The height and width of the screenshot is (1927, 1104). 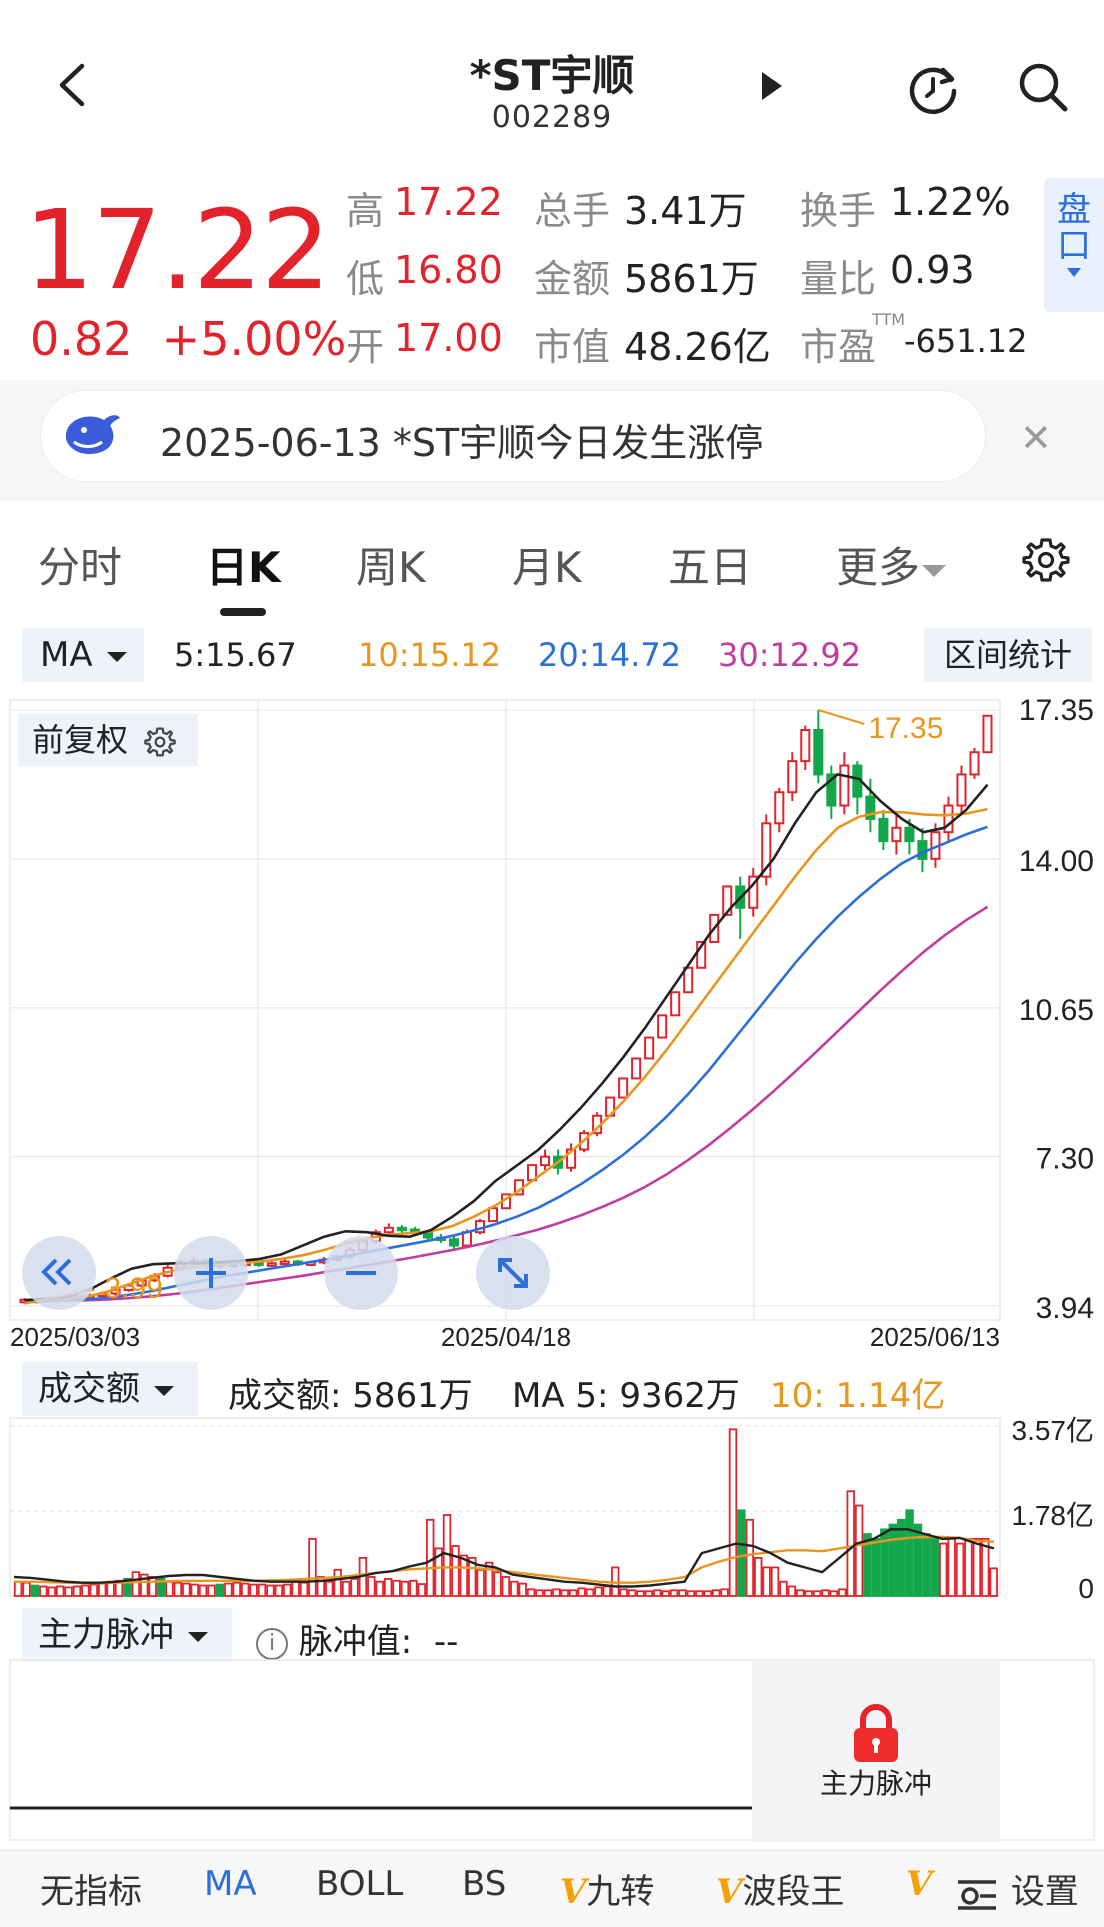 I want to click on refresh-icon, so click(x=933, y=88).